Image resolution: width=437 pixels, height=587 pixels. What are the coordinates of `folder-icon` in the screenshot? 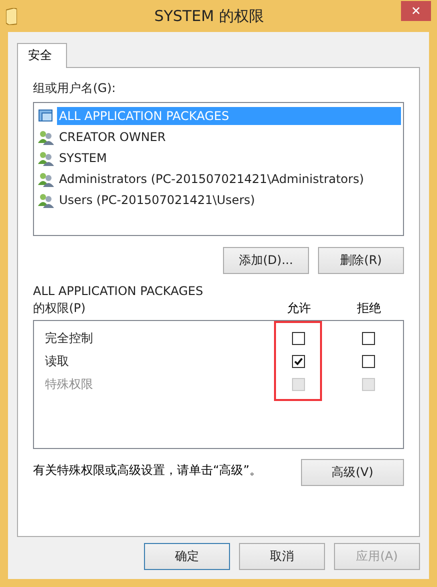 It's located at (11, 16).